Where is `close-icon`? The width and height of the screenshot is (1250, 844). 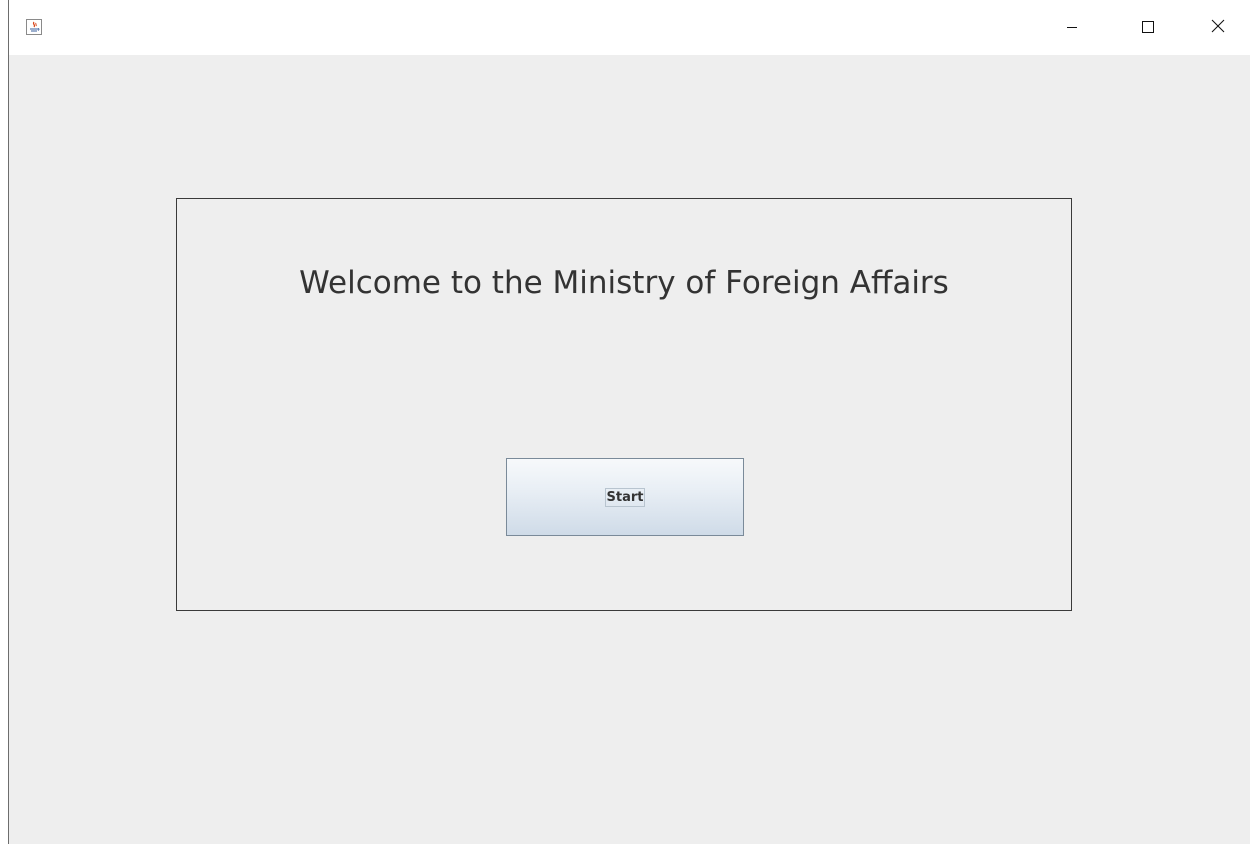 close-icon is located at coordinates (1218, 27).